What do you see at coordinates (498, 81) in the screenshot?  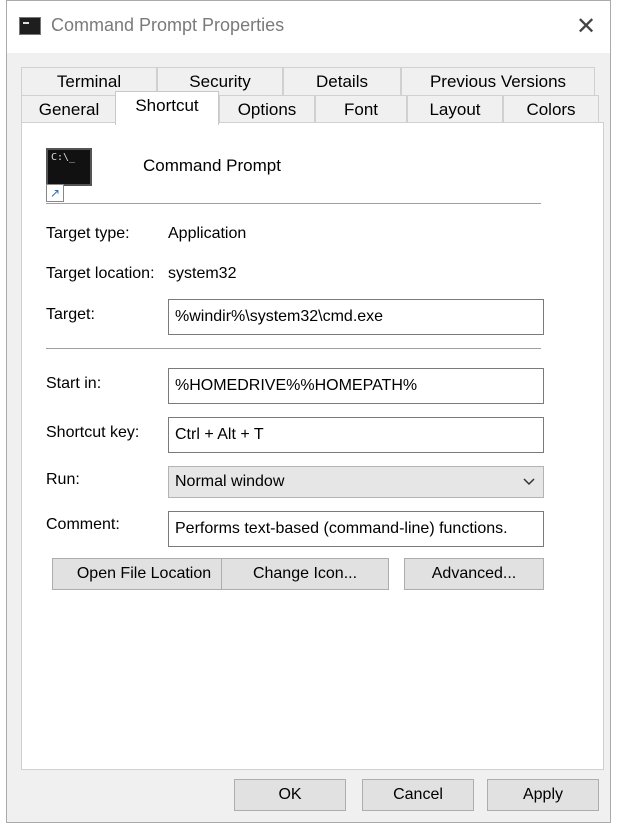 I see `tab-previous-versions: Previous Versions` at bounding box center [498, 81].